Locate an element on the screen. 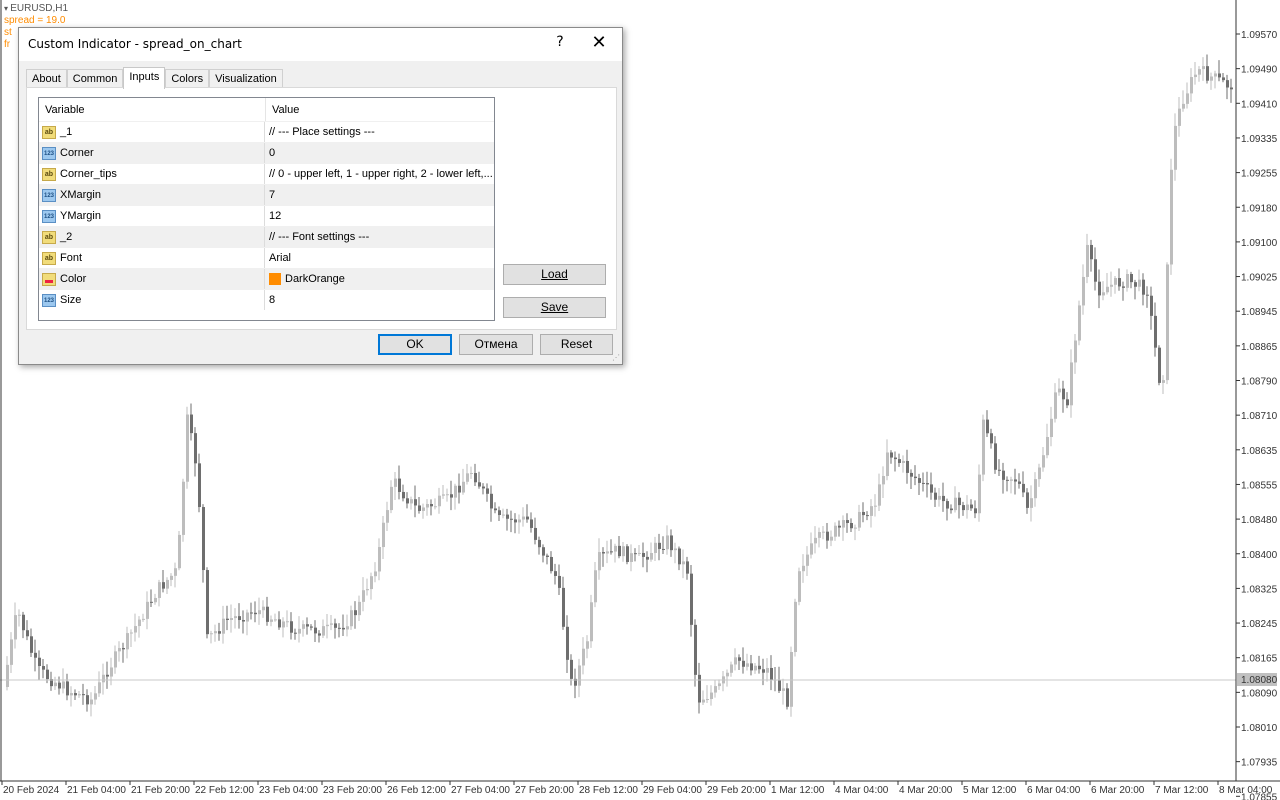 Image resolution: width=1280 pixels, height=800 pixels. tab-colors: Colors is located at coordinates (187, 79).